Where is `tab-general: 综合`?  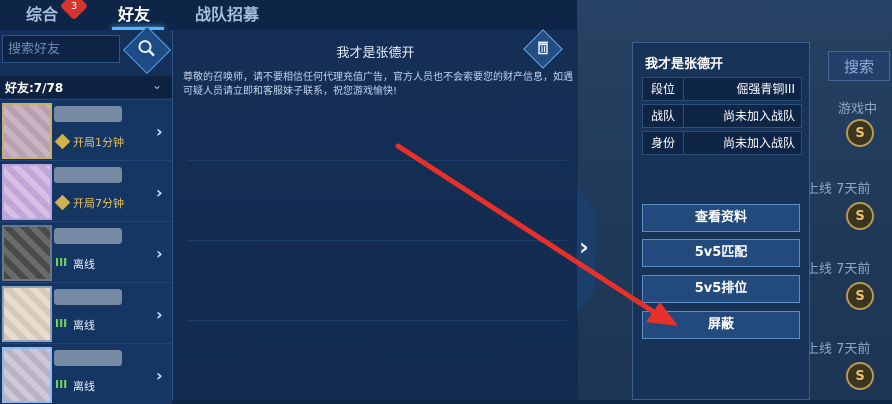 tab-general: 综合 is located at coordinates (42, 13).